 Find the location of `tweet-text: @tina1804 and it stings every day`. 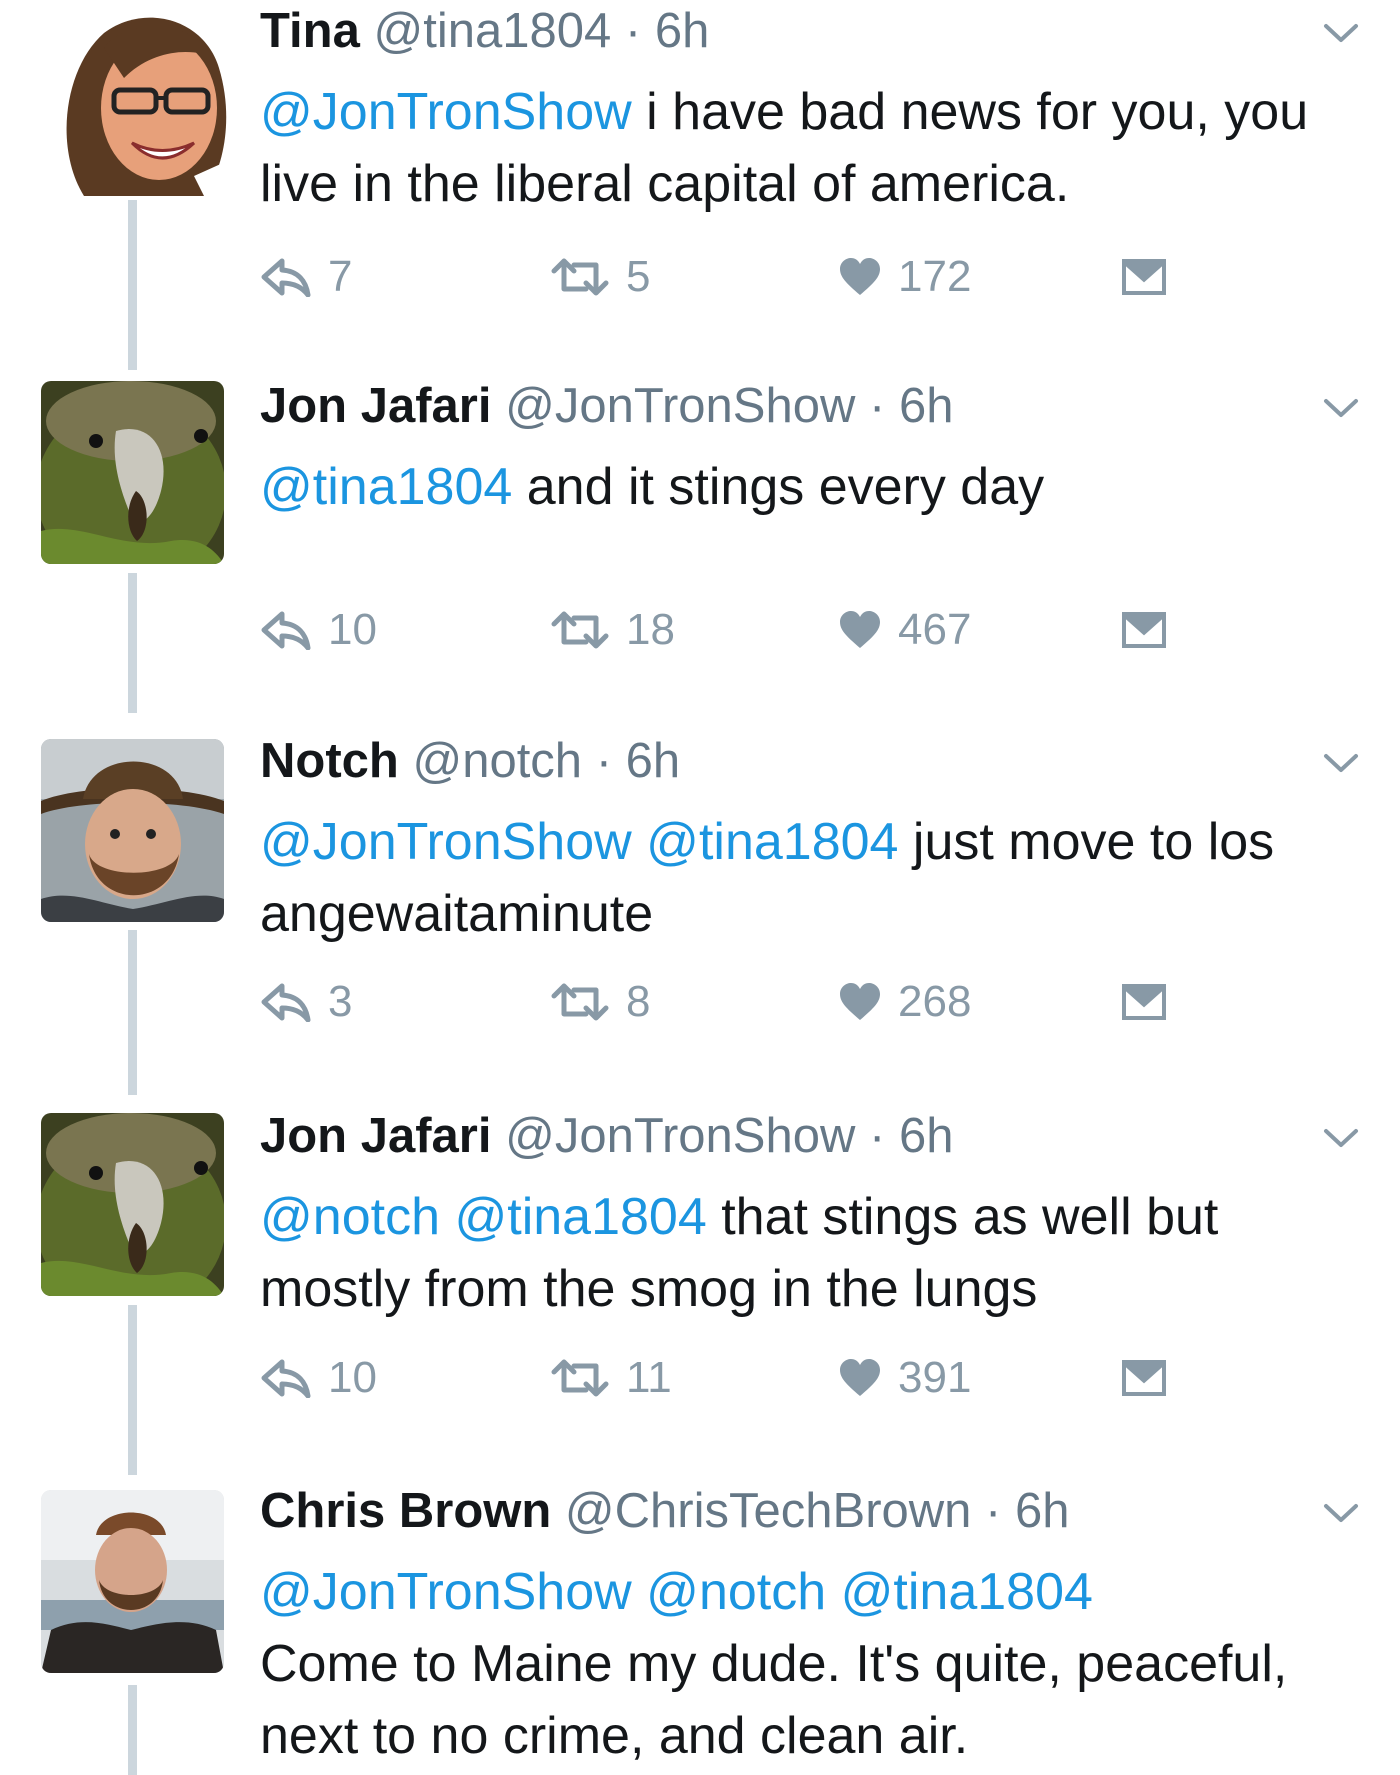

tweet-text: @tina1804 and it stings every day is located at coordinates (815, 487).